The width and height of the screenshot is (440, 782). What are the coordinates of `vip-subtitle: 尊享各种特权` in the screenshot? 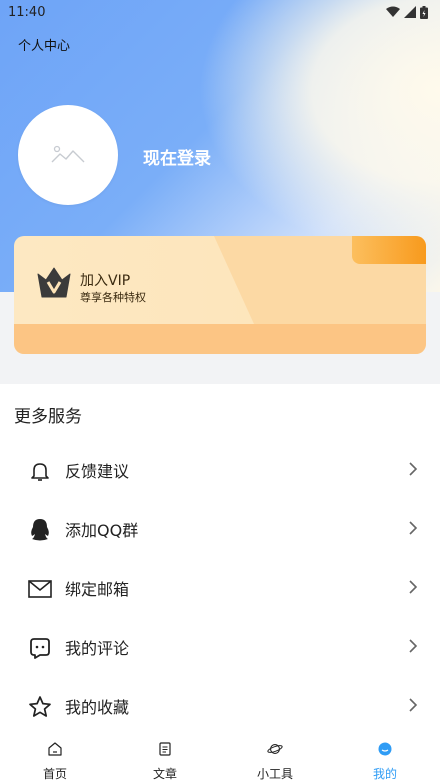 It's located at (113, 297).